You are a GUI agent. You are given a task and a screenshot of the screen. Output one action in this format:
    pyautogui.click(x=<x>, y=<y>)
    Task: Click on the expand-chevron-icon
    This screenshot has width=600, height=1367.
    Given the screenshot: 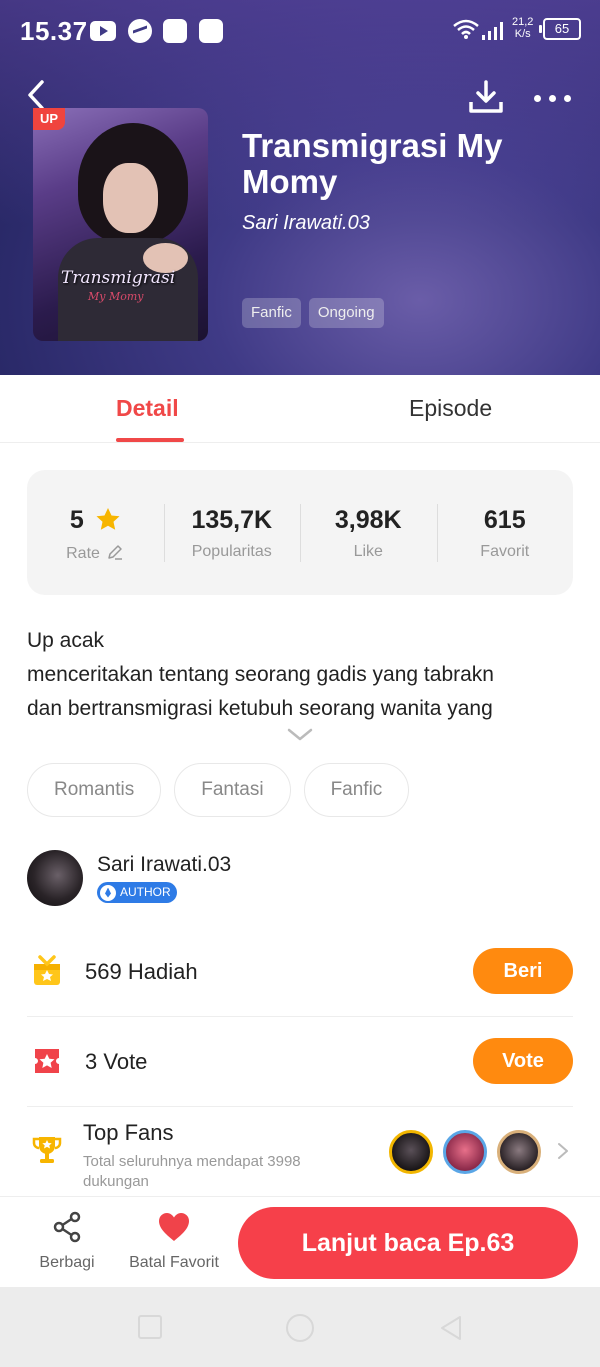 What is the action you would take?
    pyautogui.click(x=300, y=735)
    